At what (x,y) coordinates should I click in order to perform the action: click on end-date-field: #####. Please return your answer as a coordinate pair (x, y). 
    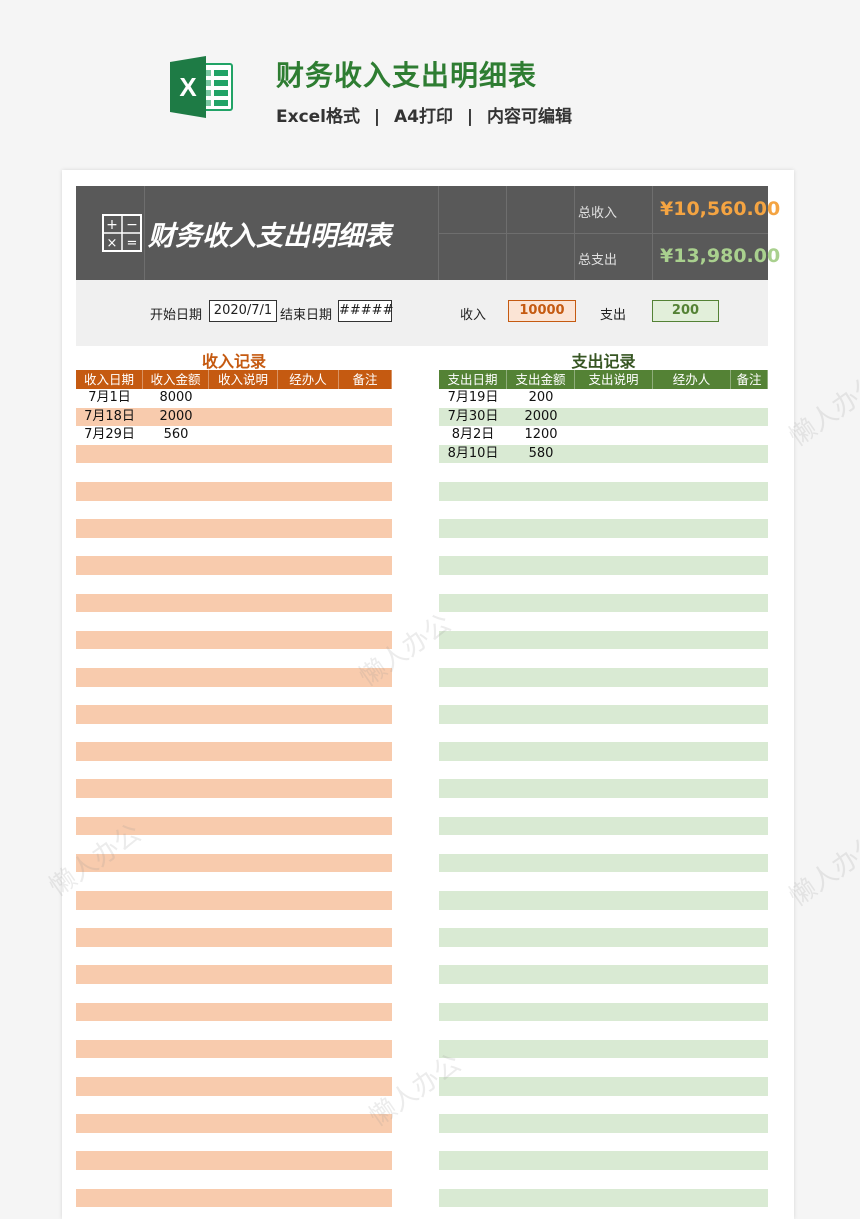
    Looking at the image, I should click on (365, 311).